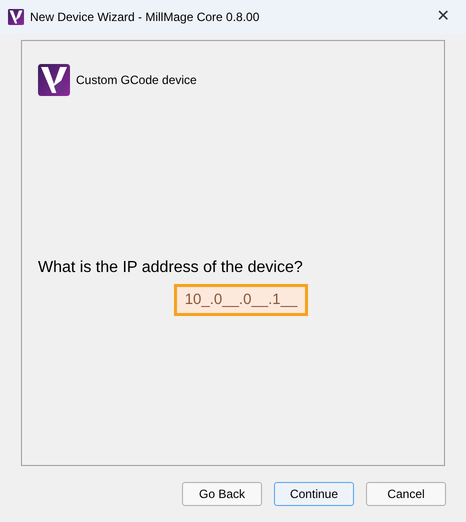  Describe the element at coordinates (314, 494) in the screenshot. I see `dialog-button: Continue` at that location.